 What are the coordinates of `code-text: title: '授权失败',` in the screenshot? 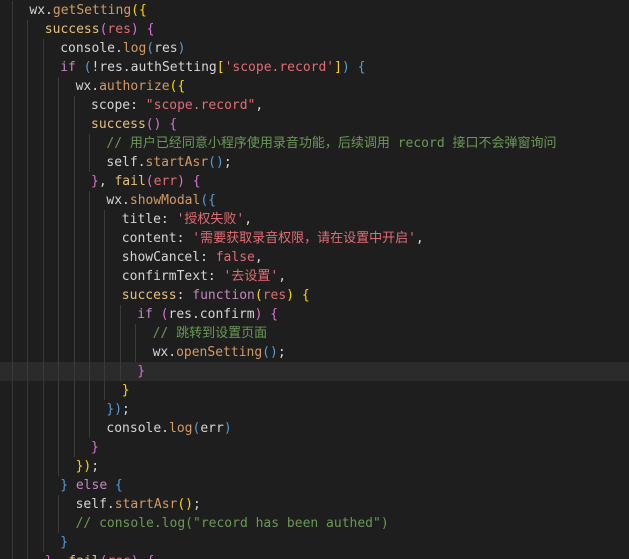 It's located at (187, 219).